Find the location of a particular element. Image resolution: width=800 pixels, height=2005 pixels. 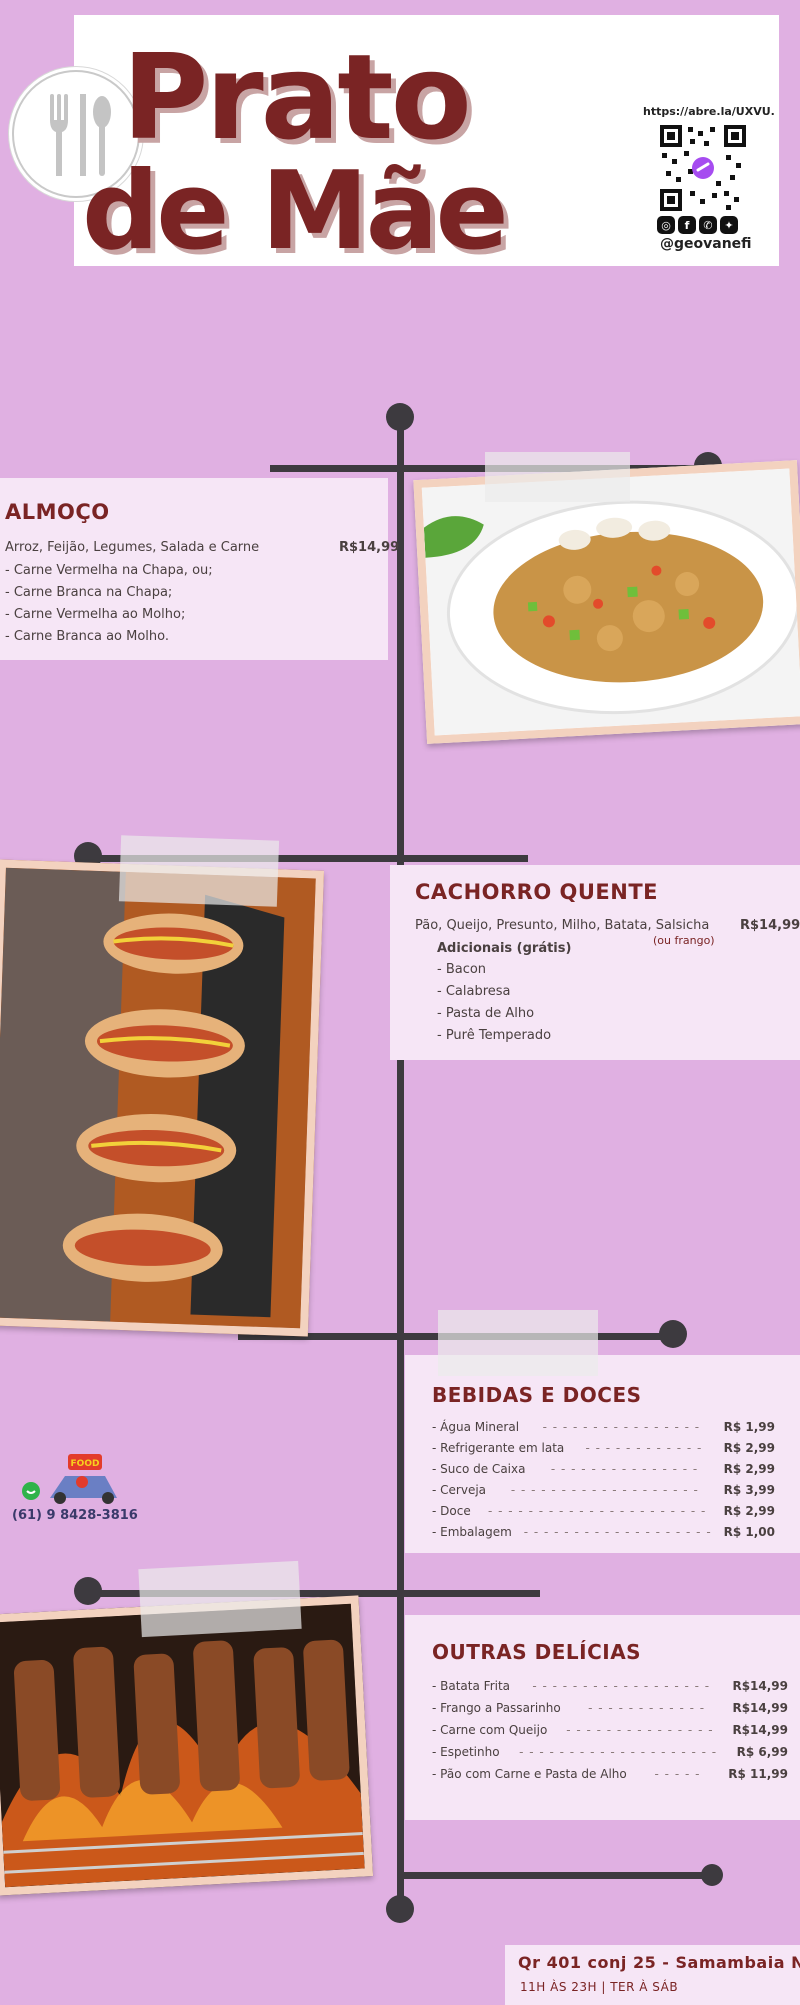

dashes: - - - - - is located at coordinates (677, 1774).